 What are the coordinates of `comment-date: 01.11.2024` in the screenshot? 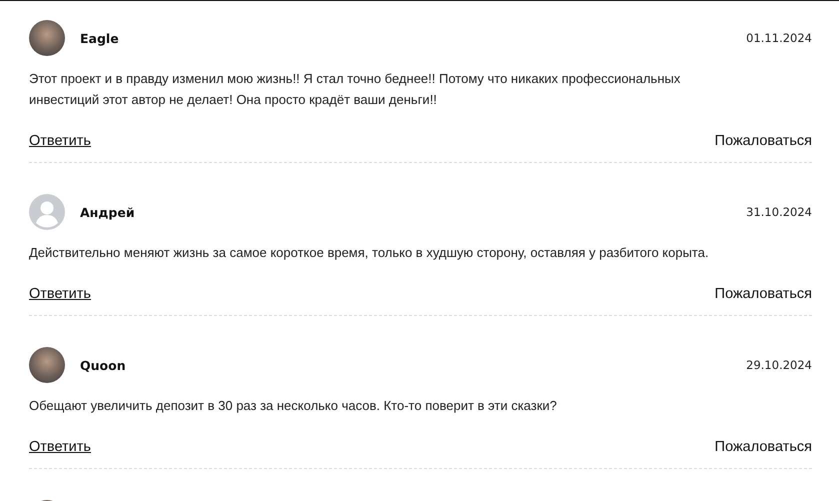 It's located at (779, 38).